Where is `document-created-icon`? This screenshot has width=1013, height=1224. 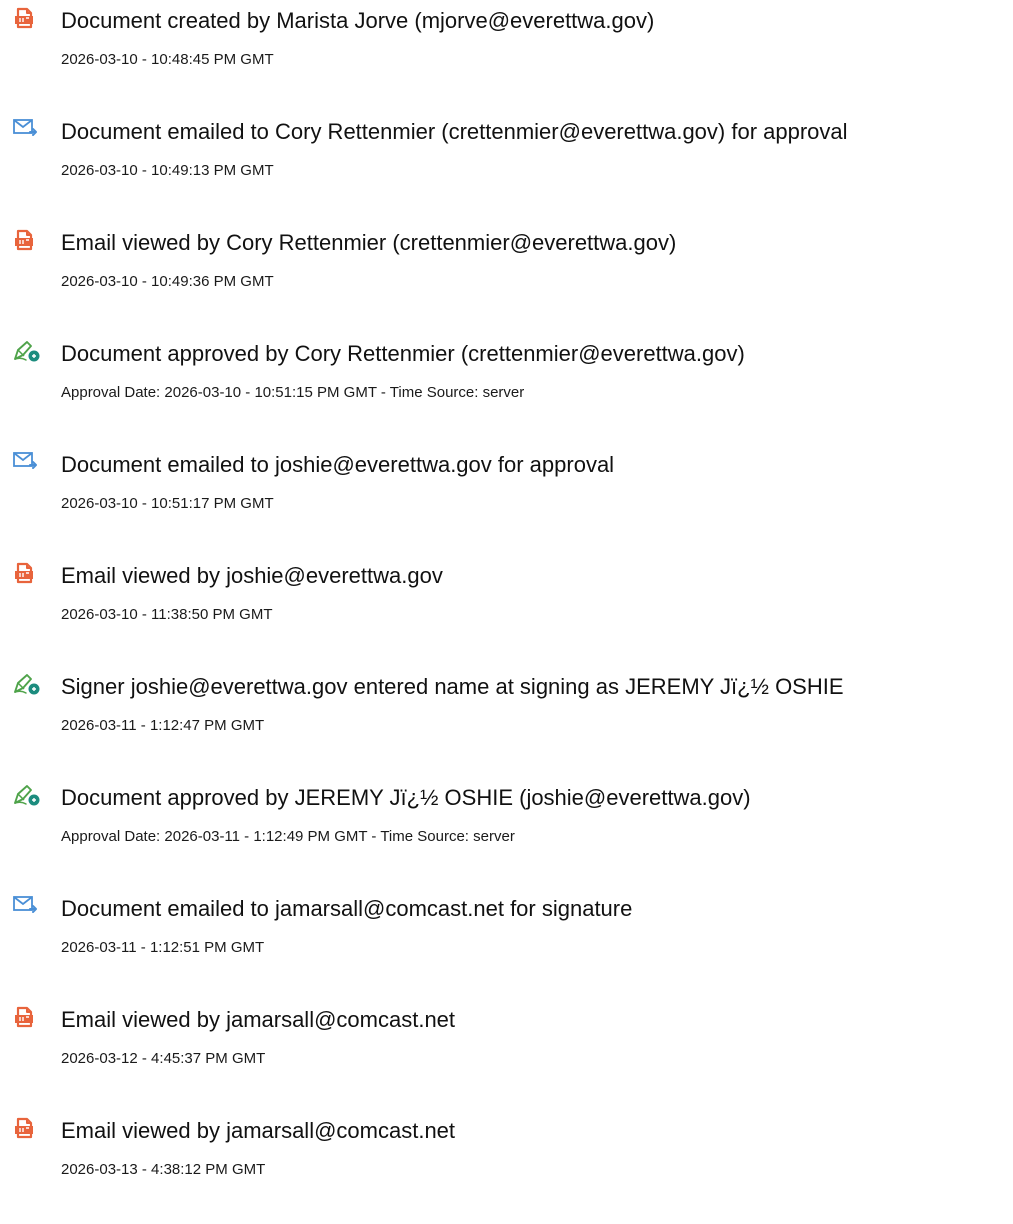
document-created-icon is located at coordinates (26, 18).